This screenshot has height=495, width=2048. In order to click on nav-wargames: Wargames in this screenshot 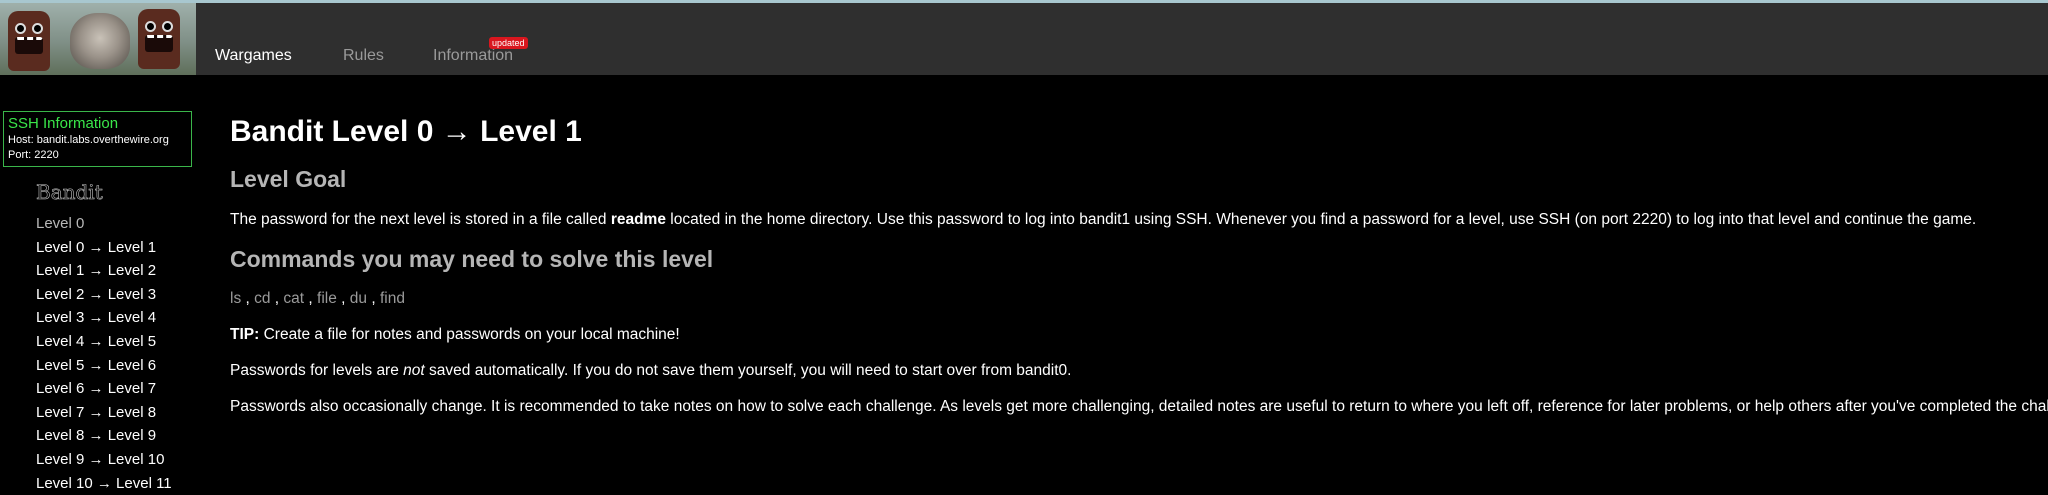, I will do `click(253, 56)`.